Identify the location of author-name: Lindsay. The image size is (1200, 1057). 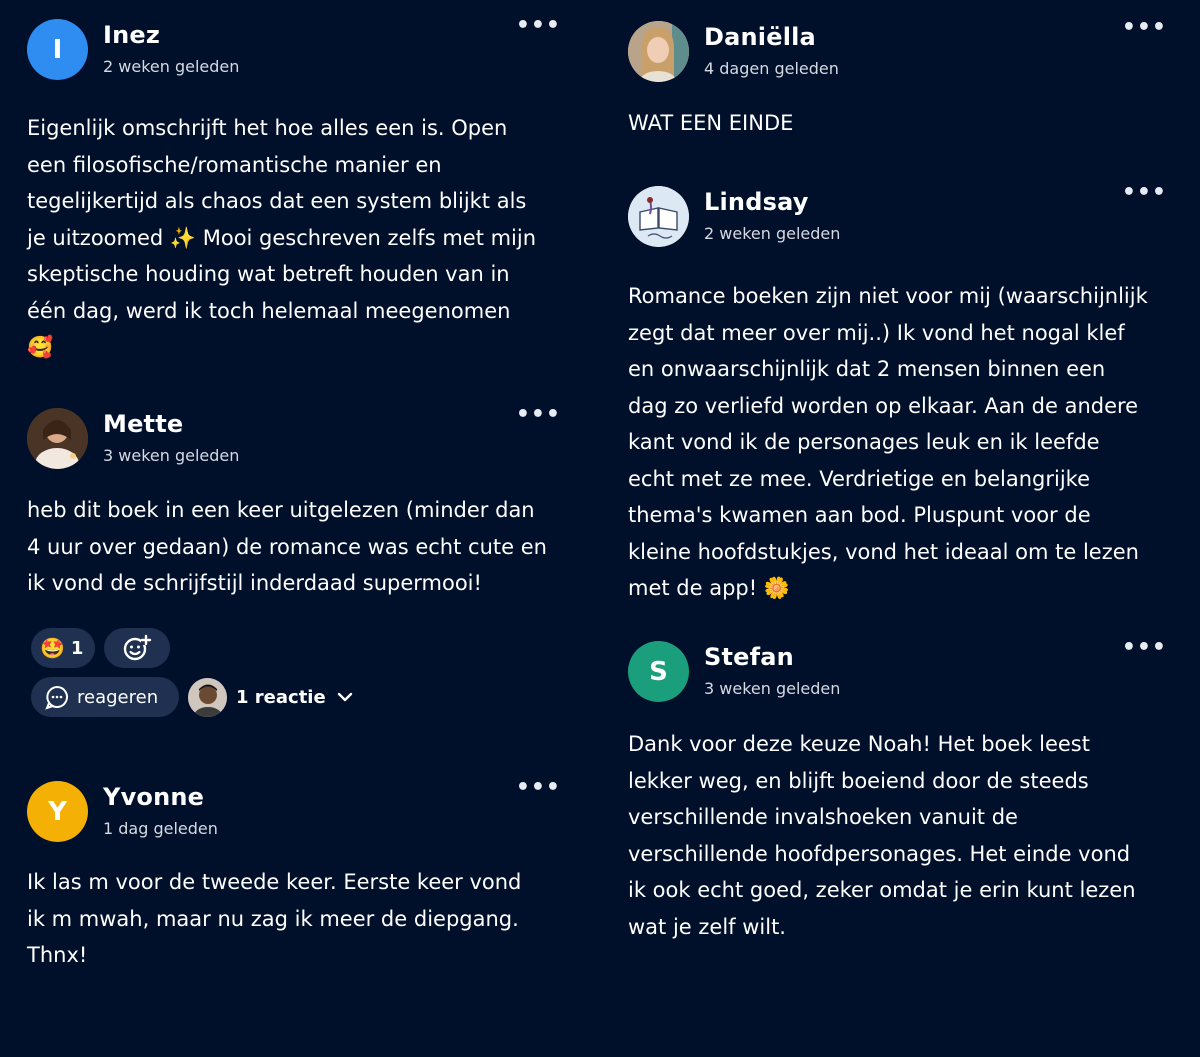
(756, 202).